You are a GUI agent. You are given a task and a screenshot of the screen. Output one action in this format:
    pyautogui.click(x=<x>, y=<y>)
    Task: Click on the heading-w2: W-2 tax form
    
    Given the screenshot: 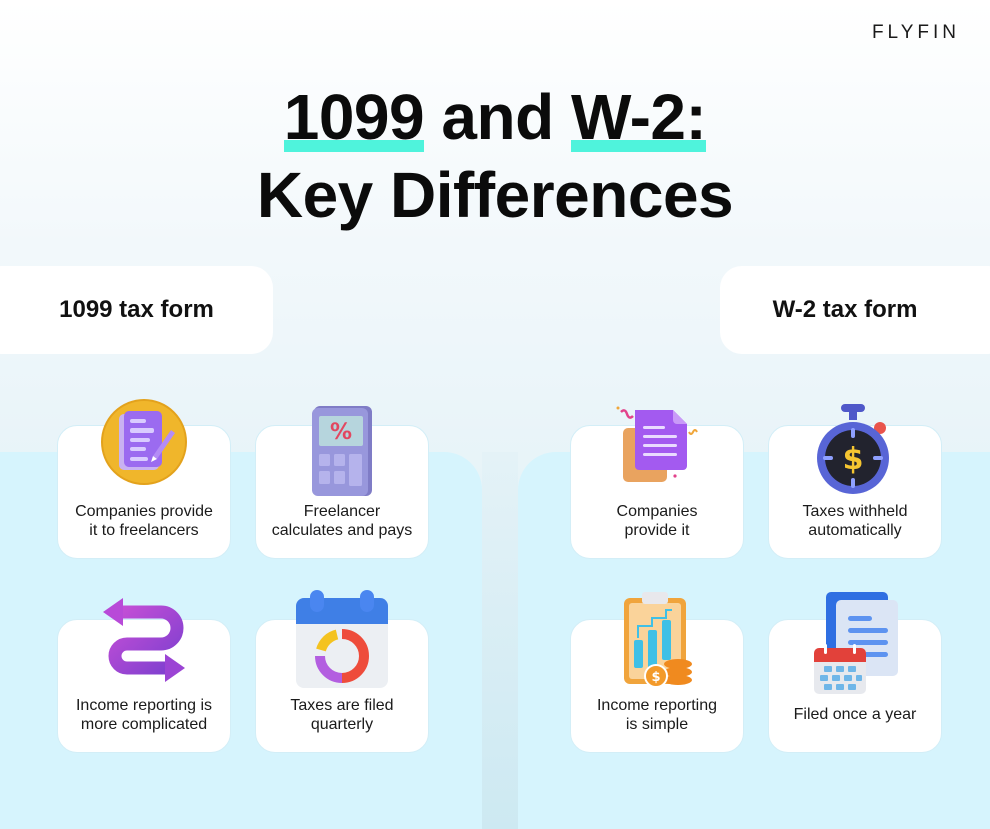 What is the action you would take?
    pyautogui.click(x=855, y=310)
    